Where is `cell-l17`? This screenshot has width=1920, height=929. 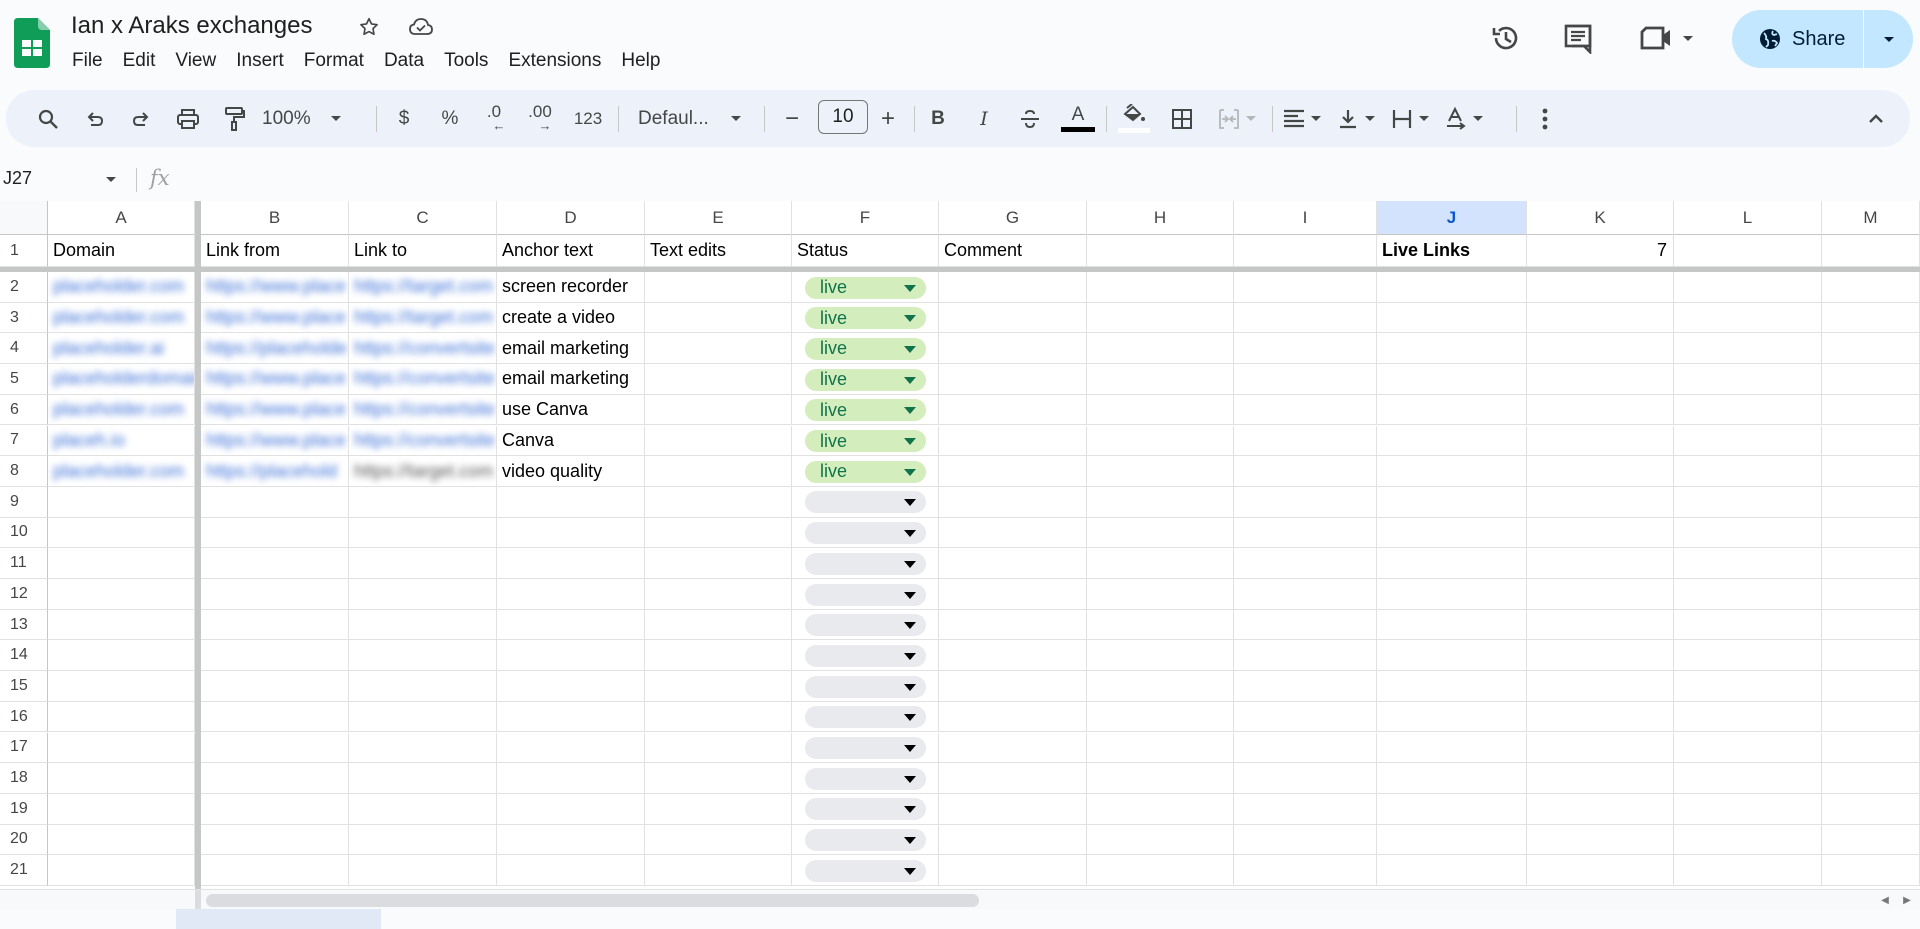
cell-l17 is located at coordinates (1748, 748).